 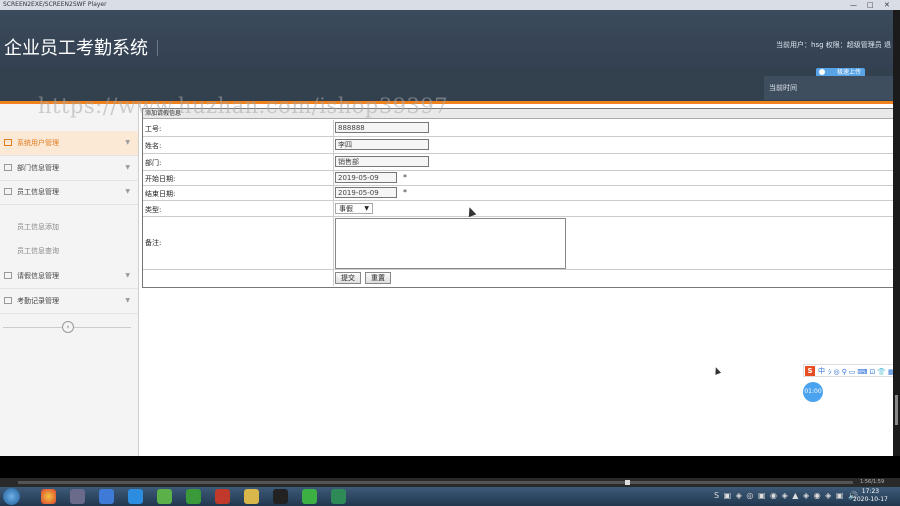 What do you see at coordinates (872, 482) in the screenshot?
I see `playback-time: 1:56/1:59` at bounding box center [872, 482].